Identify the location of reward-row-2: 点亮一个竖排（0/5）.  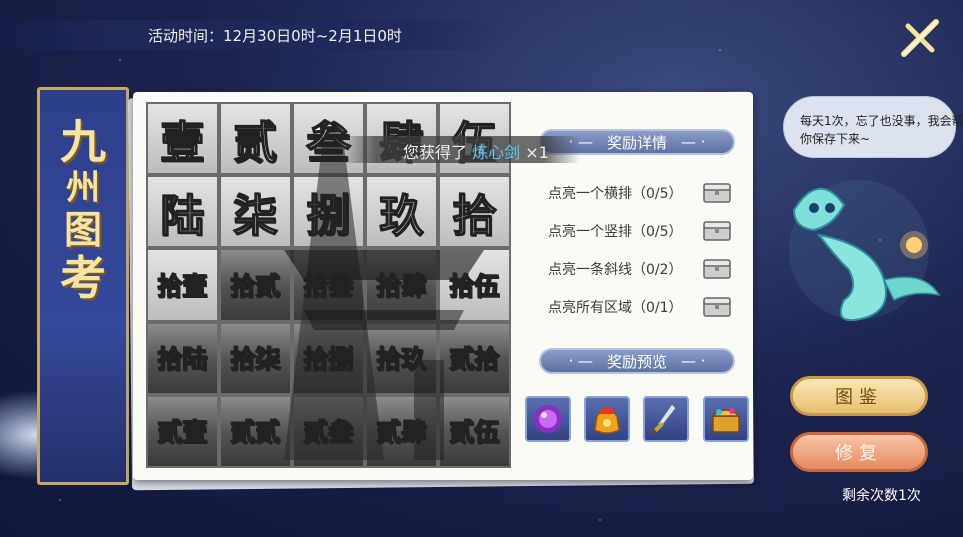
(615, 232).